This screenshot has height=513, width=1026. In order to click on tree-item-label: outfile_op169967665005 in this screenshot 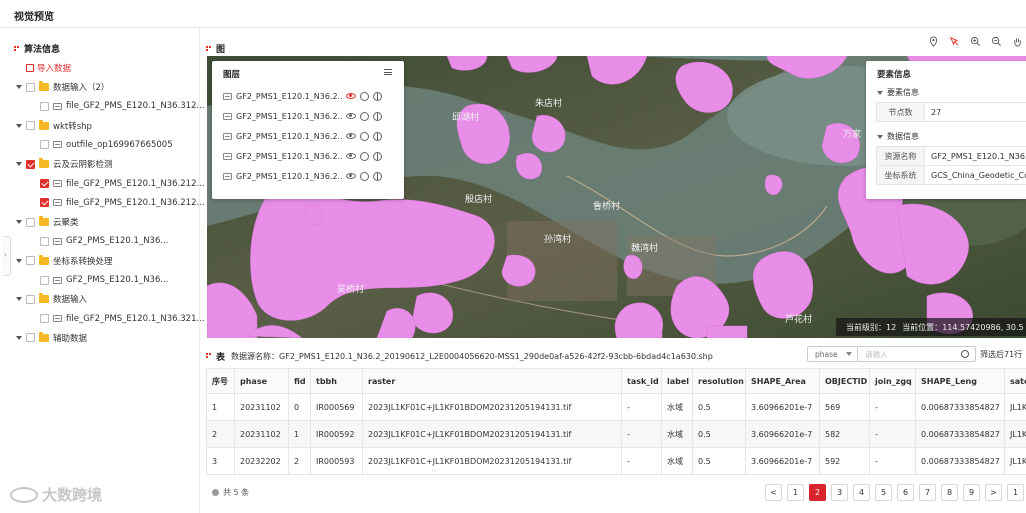, I will do `click(119, 144)`.